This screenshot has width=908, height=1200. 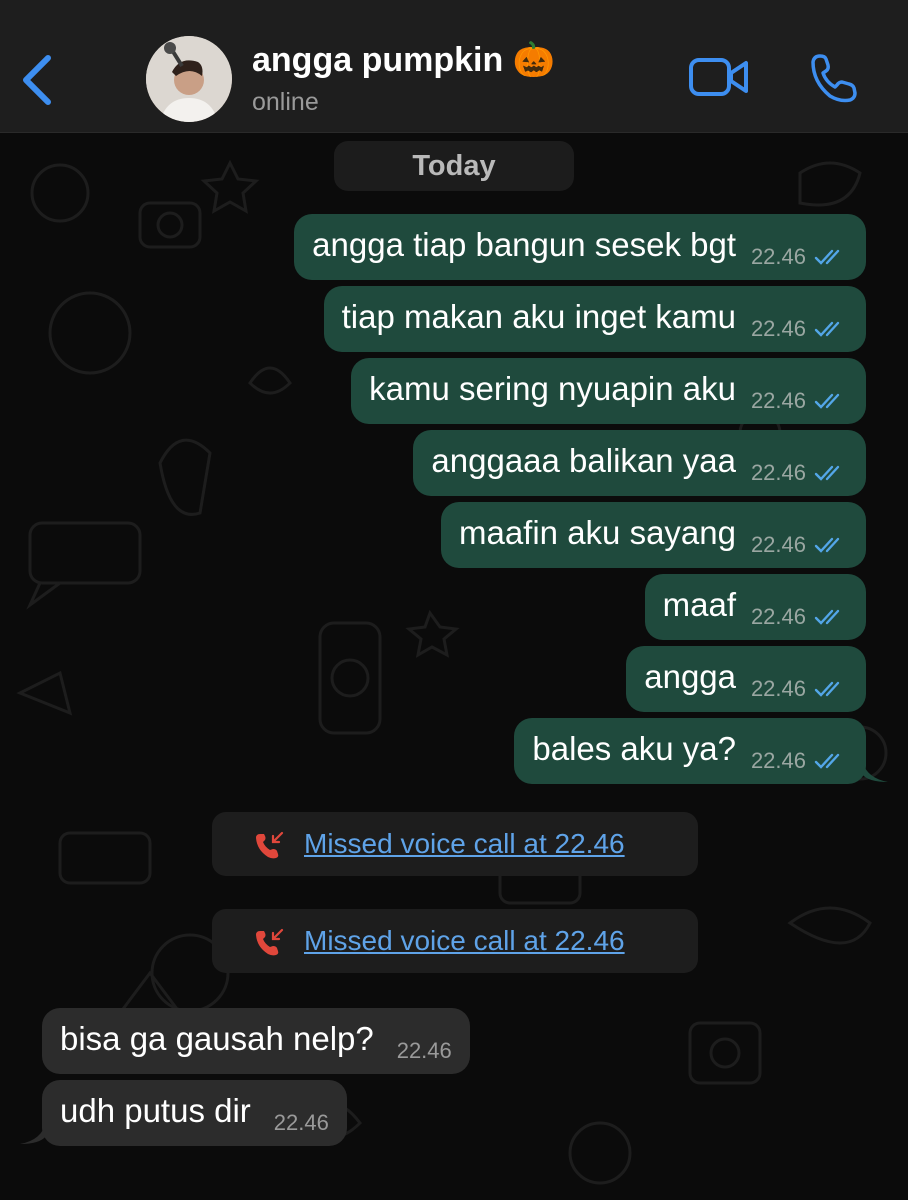 I want to click on message-text: kamu sering nyuapin aku, so click(x=552, y=388).